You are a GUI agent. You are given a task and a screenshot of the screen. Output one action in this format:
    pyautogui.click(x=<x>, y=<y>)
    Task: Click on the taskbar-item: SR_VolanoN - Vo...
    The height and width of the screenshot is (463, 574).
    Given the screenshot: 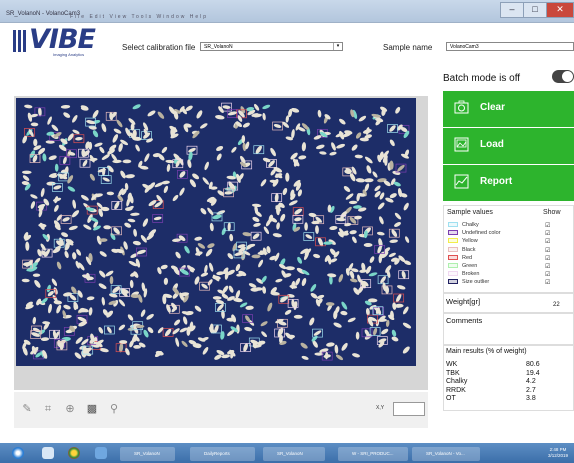 What is the action you would take?
    pyautogui.click(x=446, y=454)
    